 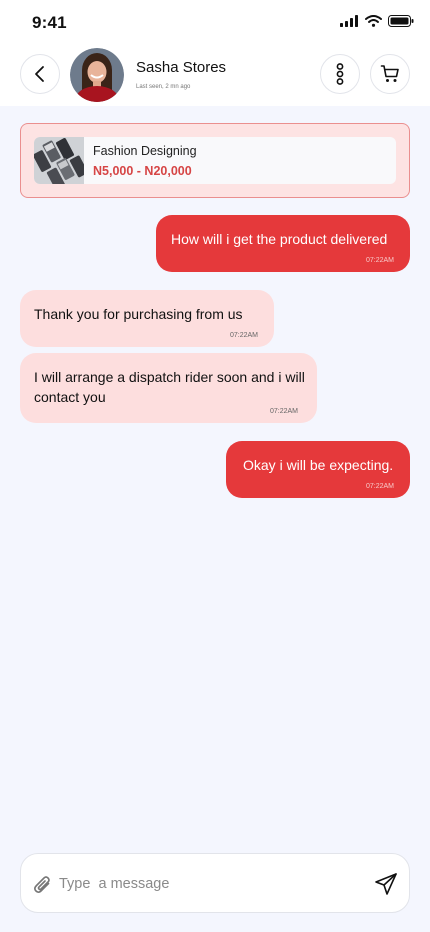 I want to click on message-bubble-incoming: Thank you for purchasing from us 07:22AM, so click(x=147, y=318).